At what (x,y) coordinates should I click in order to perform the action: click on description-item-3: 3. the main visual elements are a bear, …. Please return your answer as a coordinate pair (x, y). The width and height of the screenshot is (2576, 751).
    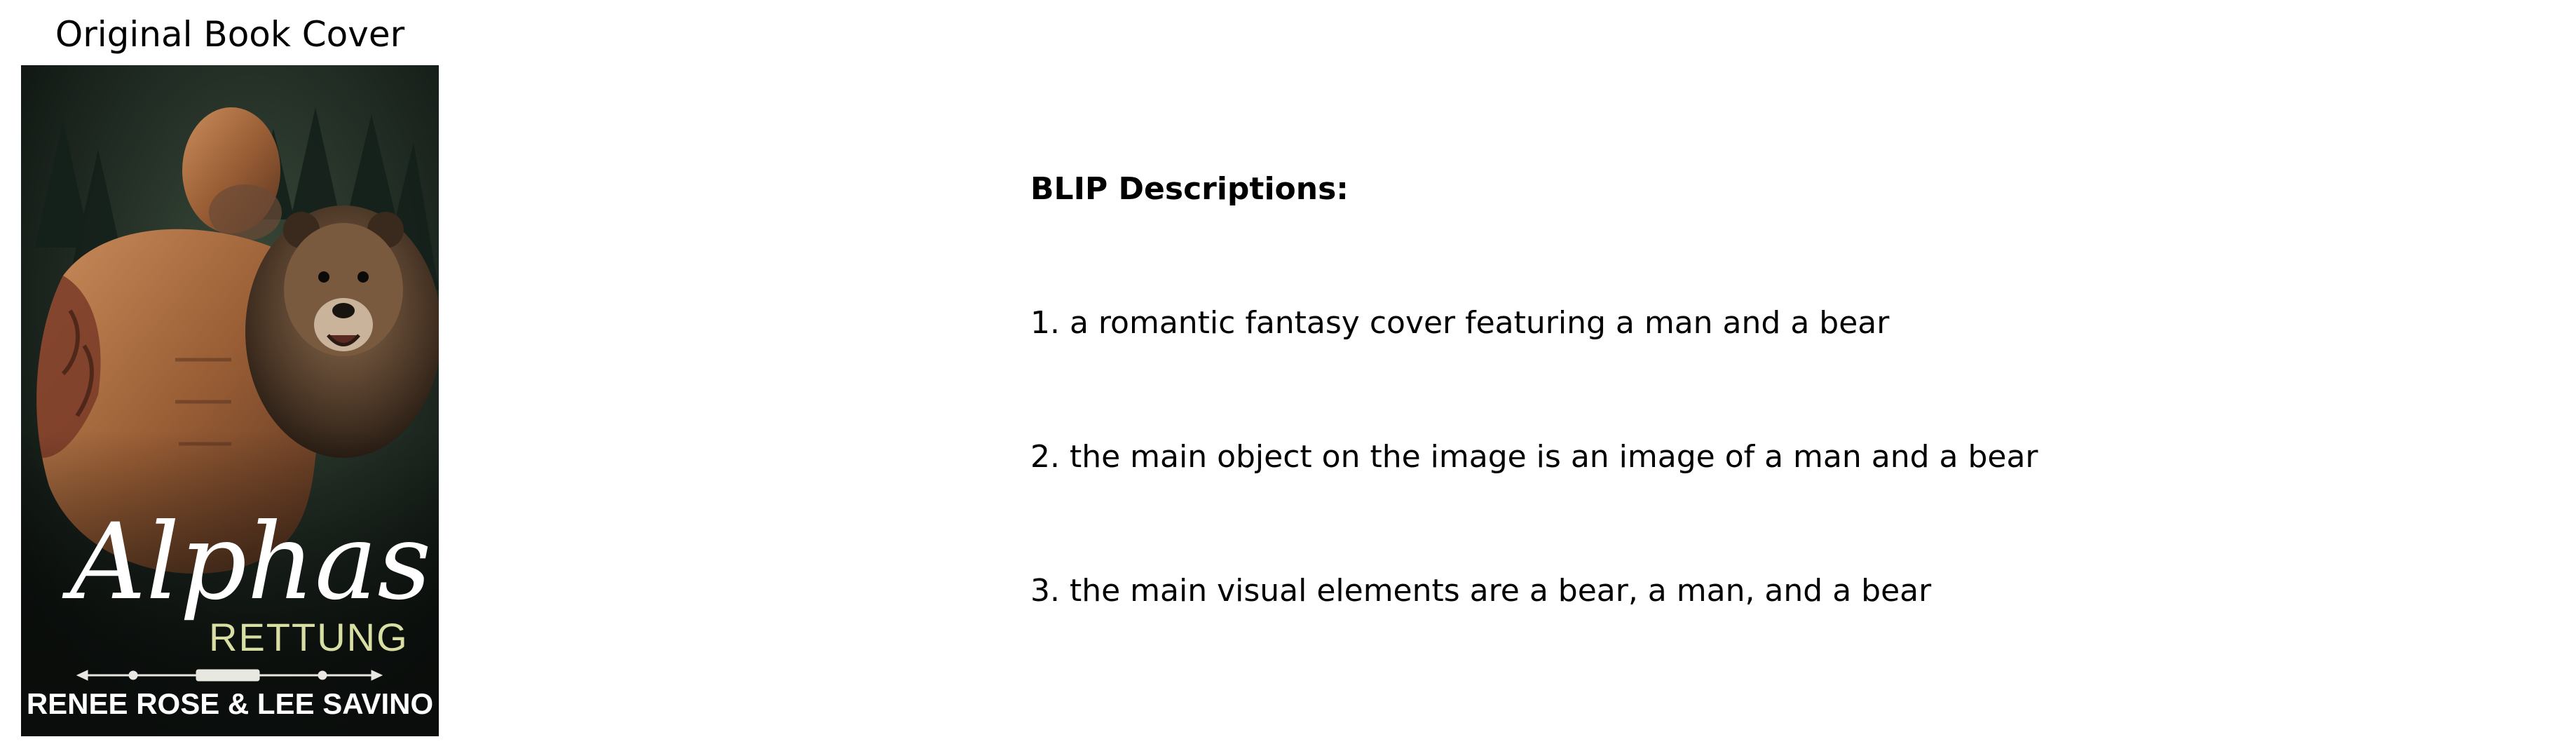
    Looking at the image, I should click on (1481, 591).